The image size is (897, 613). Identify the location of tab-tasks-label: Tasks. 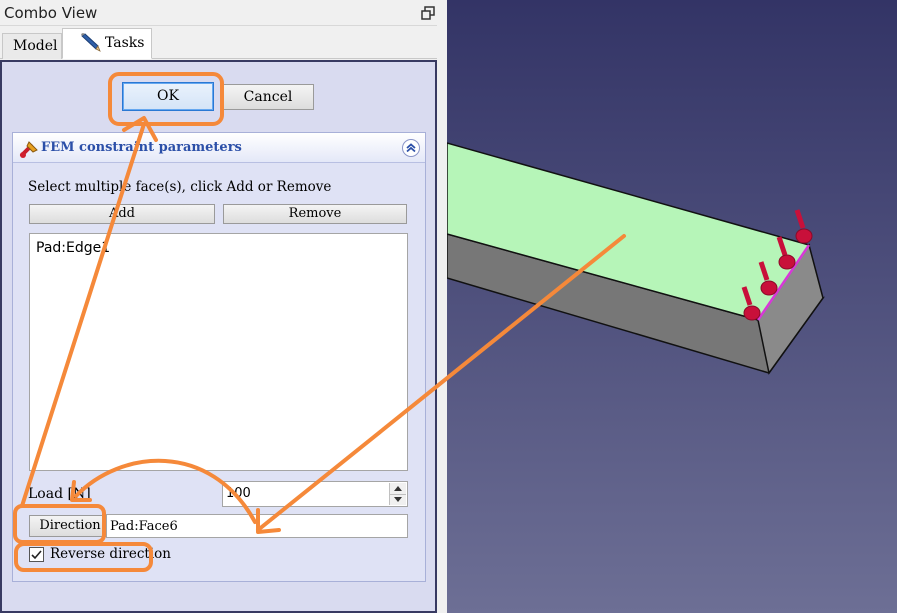
(125, 43).